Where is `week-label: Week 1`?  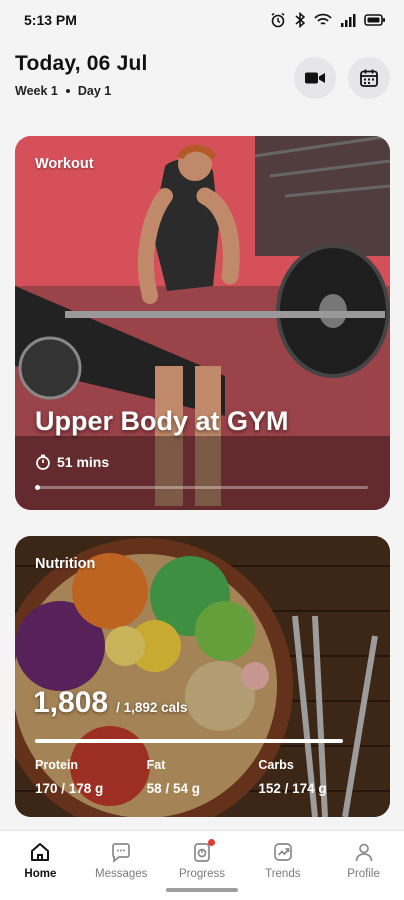 week-label: Week 1 is located at coordinates (36, 91).